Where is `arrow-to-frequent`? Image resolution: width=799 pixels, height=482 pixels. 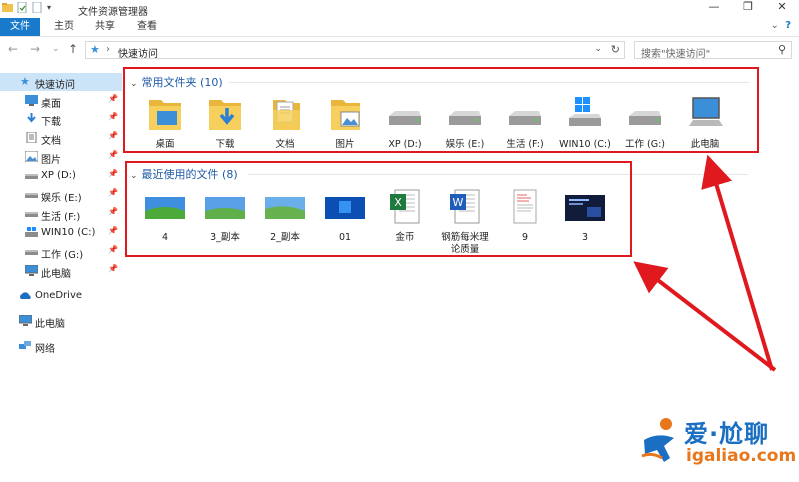 arrow-to-frequent is located at coordinates (737, 262).